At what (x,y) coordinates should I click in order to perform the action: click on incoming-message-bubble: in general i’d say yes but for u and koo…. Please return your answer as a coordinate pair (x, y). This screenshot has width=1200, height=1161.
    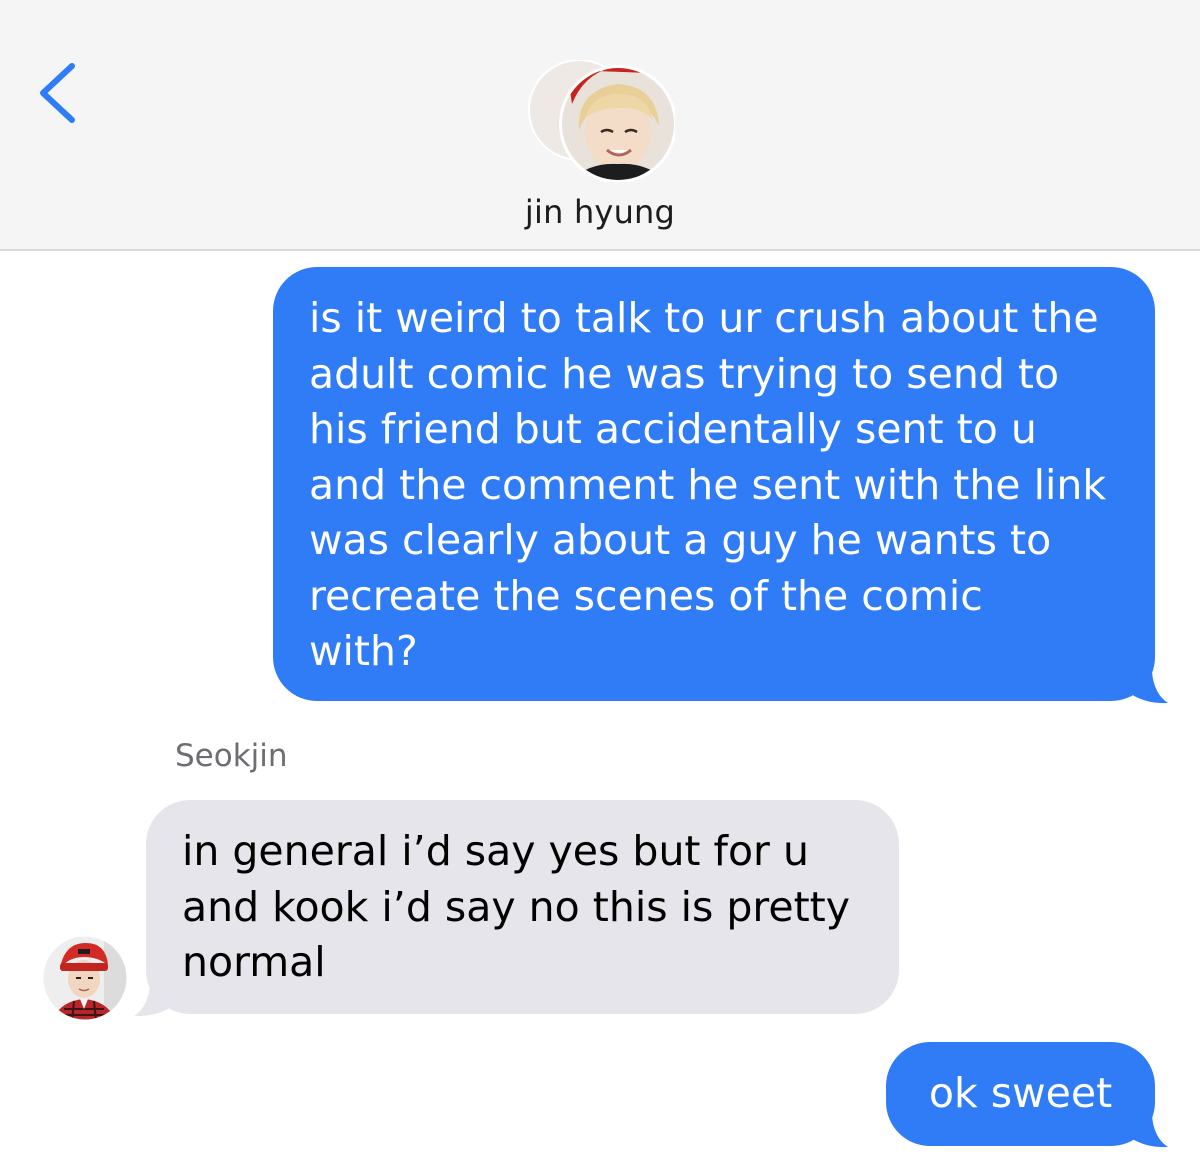
    Looking at the image, I should click on (522, 907).